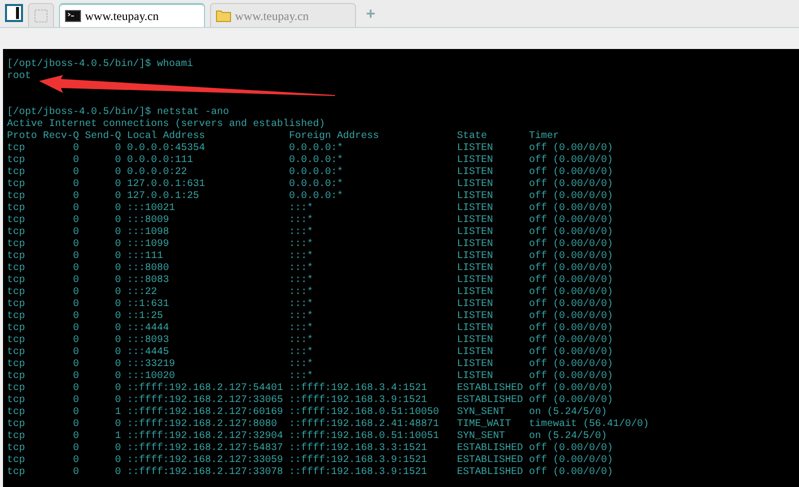 The image size is (799, 487). What do you see at coordinates (19, 76) in the screenshot?
I see `command-output: root` at bounding box center [19, 76].